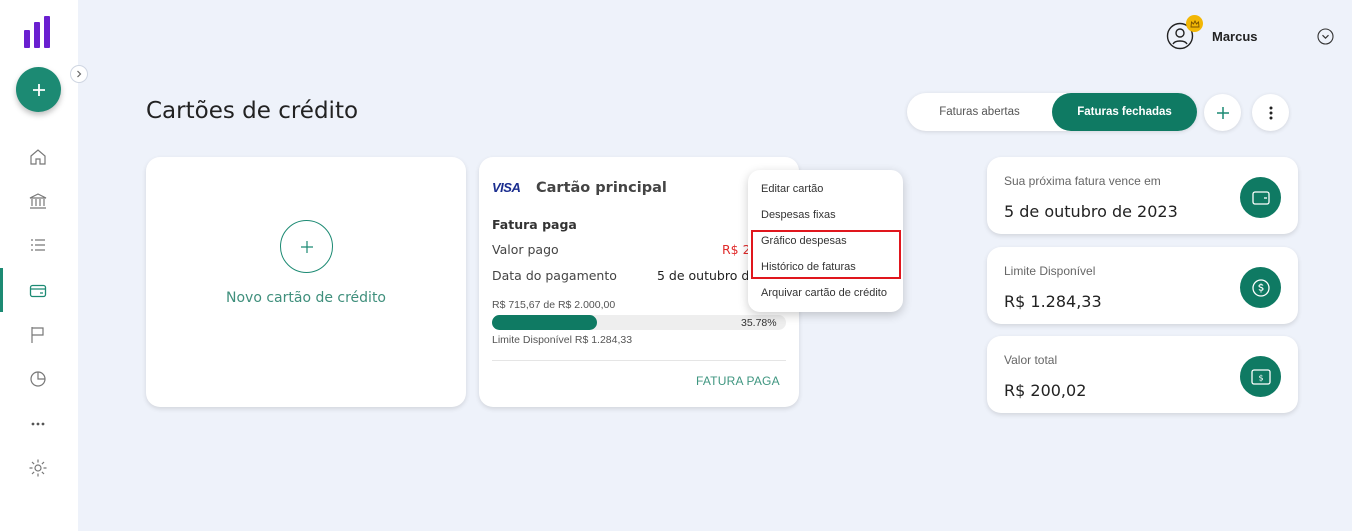 The height and width of the screenshot is (531, 1352). Describe the element at coordinates (1194, 23) in the screenshot. I see `crown-icon` at that location.